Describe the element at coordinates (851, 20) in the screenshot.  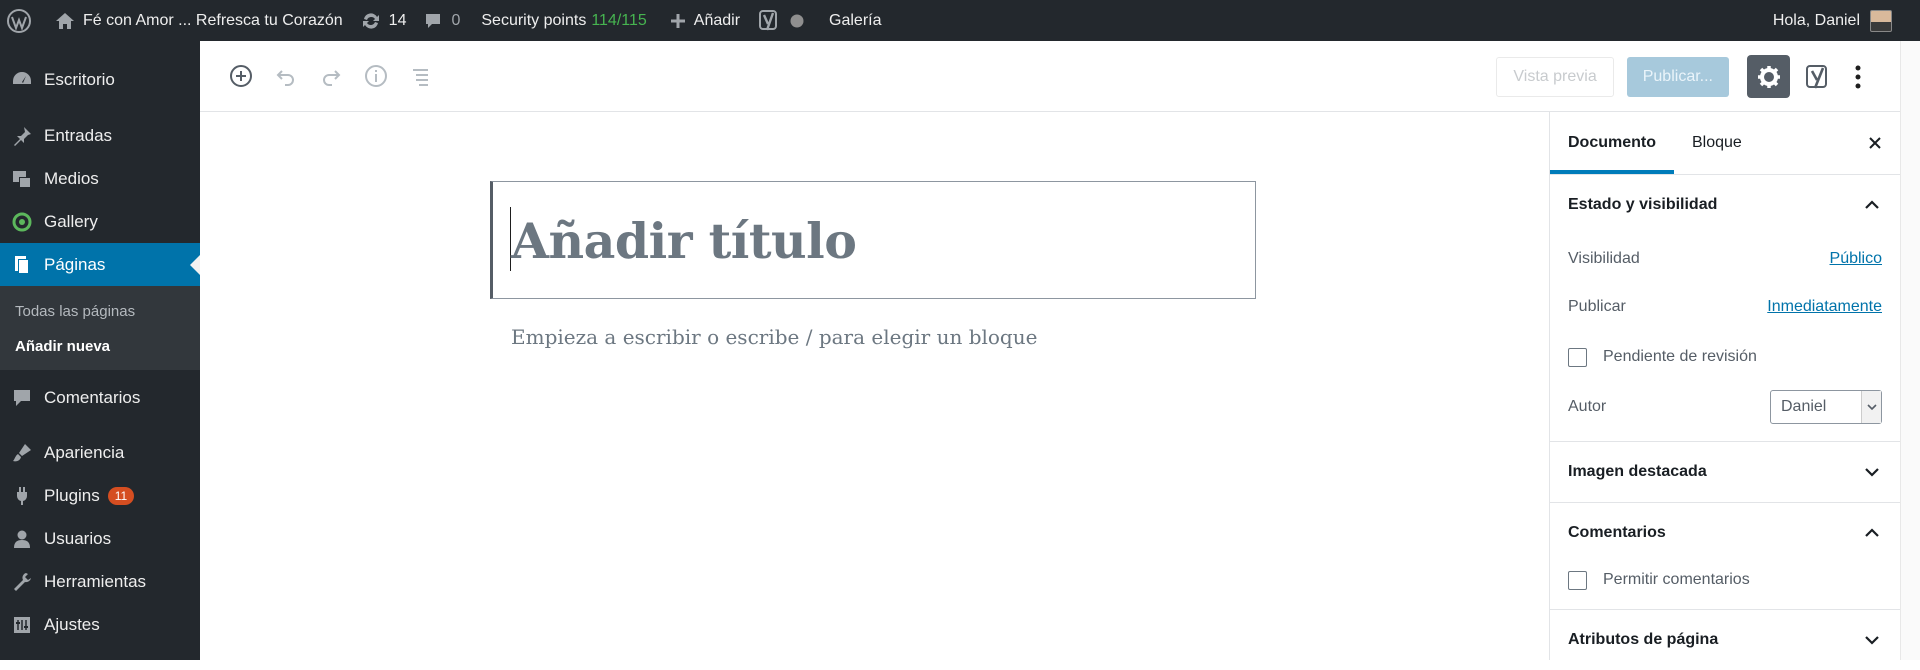
I see `gallery-link: Galería` at that location.